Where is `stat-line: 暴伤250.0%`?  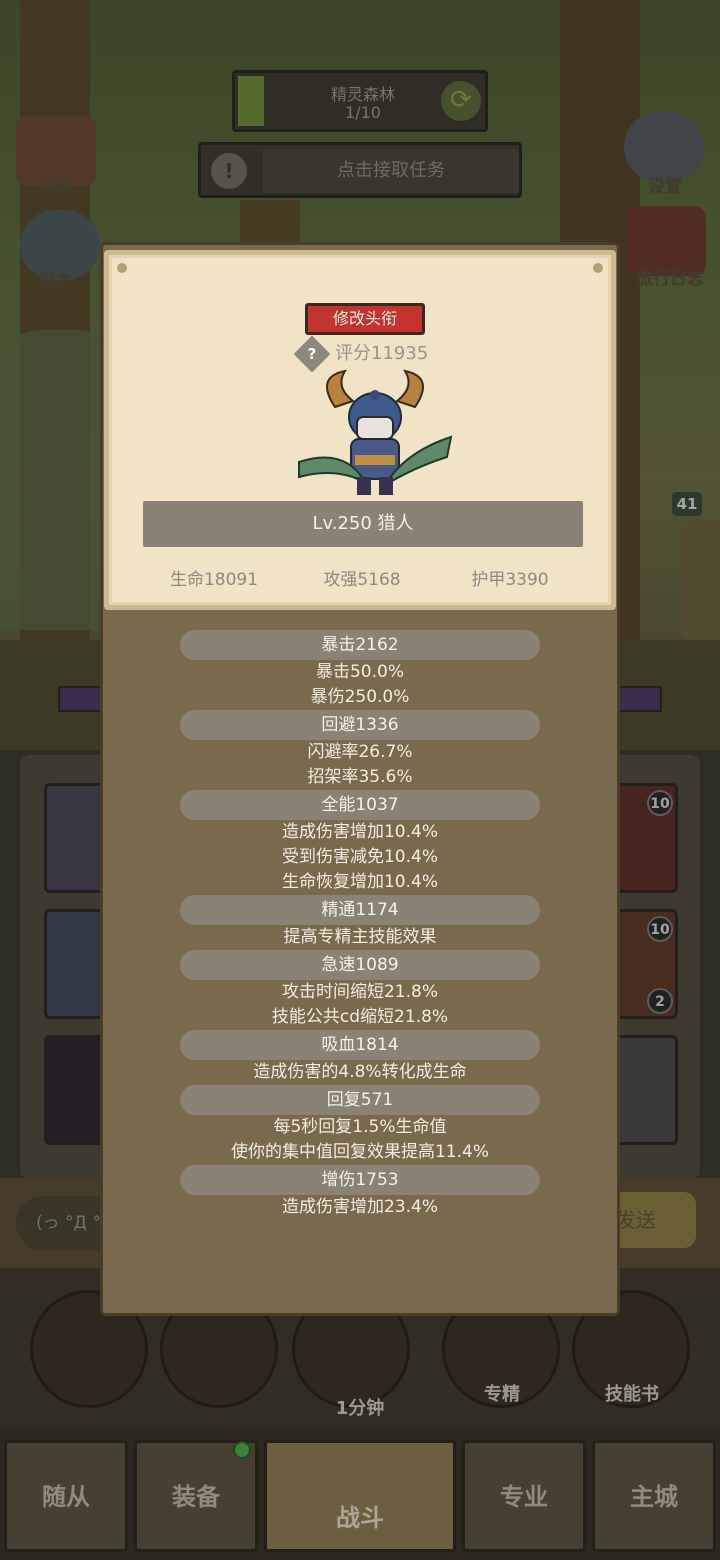
stat-line: 暴伤250.0% is located at coordinates (360, 697).